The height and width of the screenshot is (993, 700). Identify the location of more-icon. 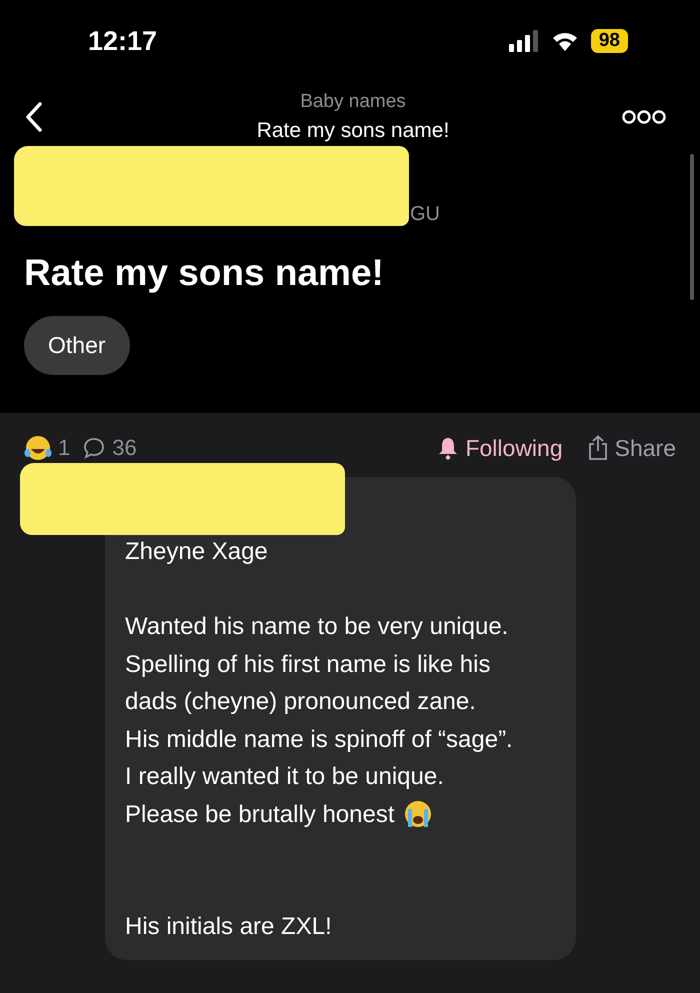
(644, 117).